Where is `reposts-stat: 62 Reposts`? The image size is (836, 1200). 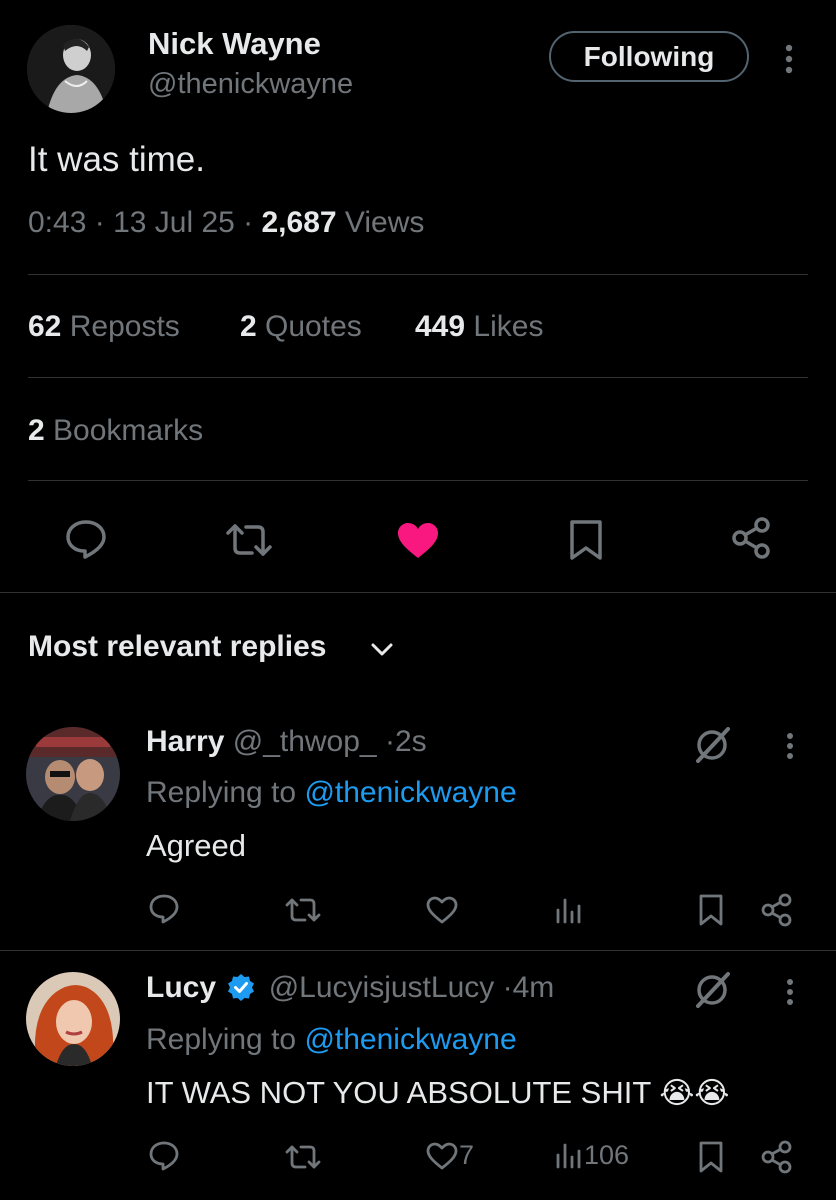 reposts-stat: 62 Reposts is located at coordinates (104, 327).